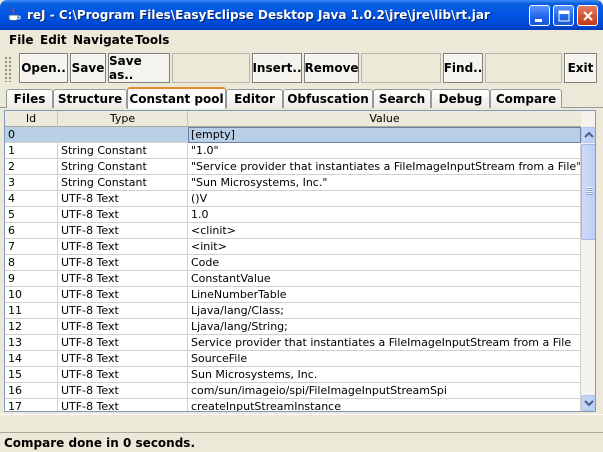  What do you see at coordinates (402, 98) in the screenshot?
I see `tab-search: Search` at bounding box center [402, 98].